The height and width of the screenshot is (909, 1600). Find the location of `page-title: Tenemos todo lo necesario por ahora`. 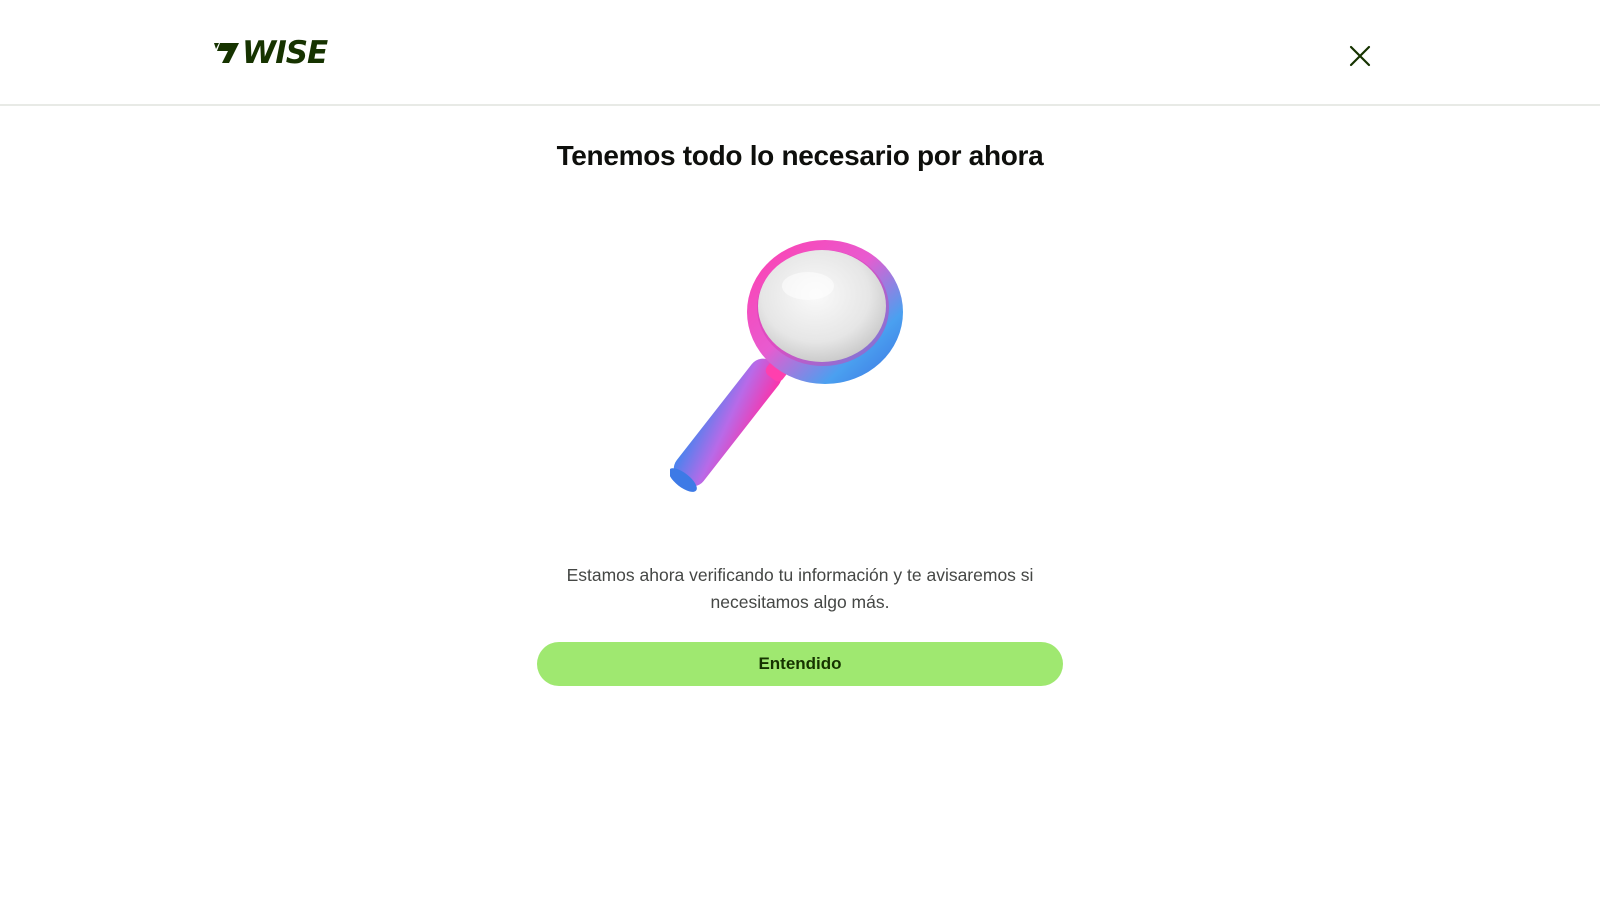

page-title: Tenemos todo lo necesario por ahora is located at coordinates (800, 155).